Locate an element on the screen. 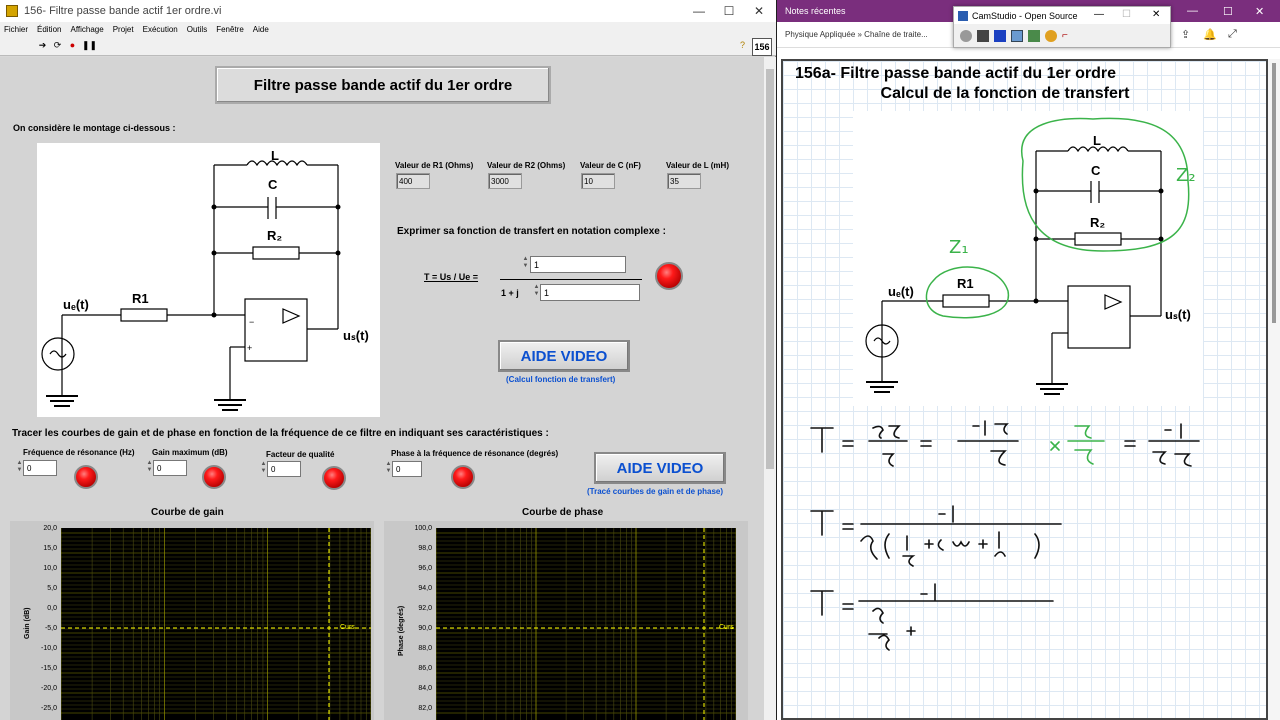 The width and height of the screenshot is (1280, 720). phase-plot-area is located at coordinates (586, 624).